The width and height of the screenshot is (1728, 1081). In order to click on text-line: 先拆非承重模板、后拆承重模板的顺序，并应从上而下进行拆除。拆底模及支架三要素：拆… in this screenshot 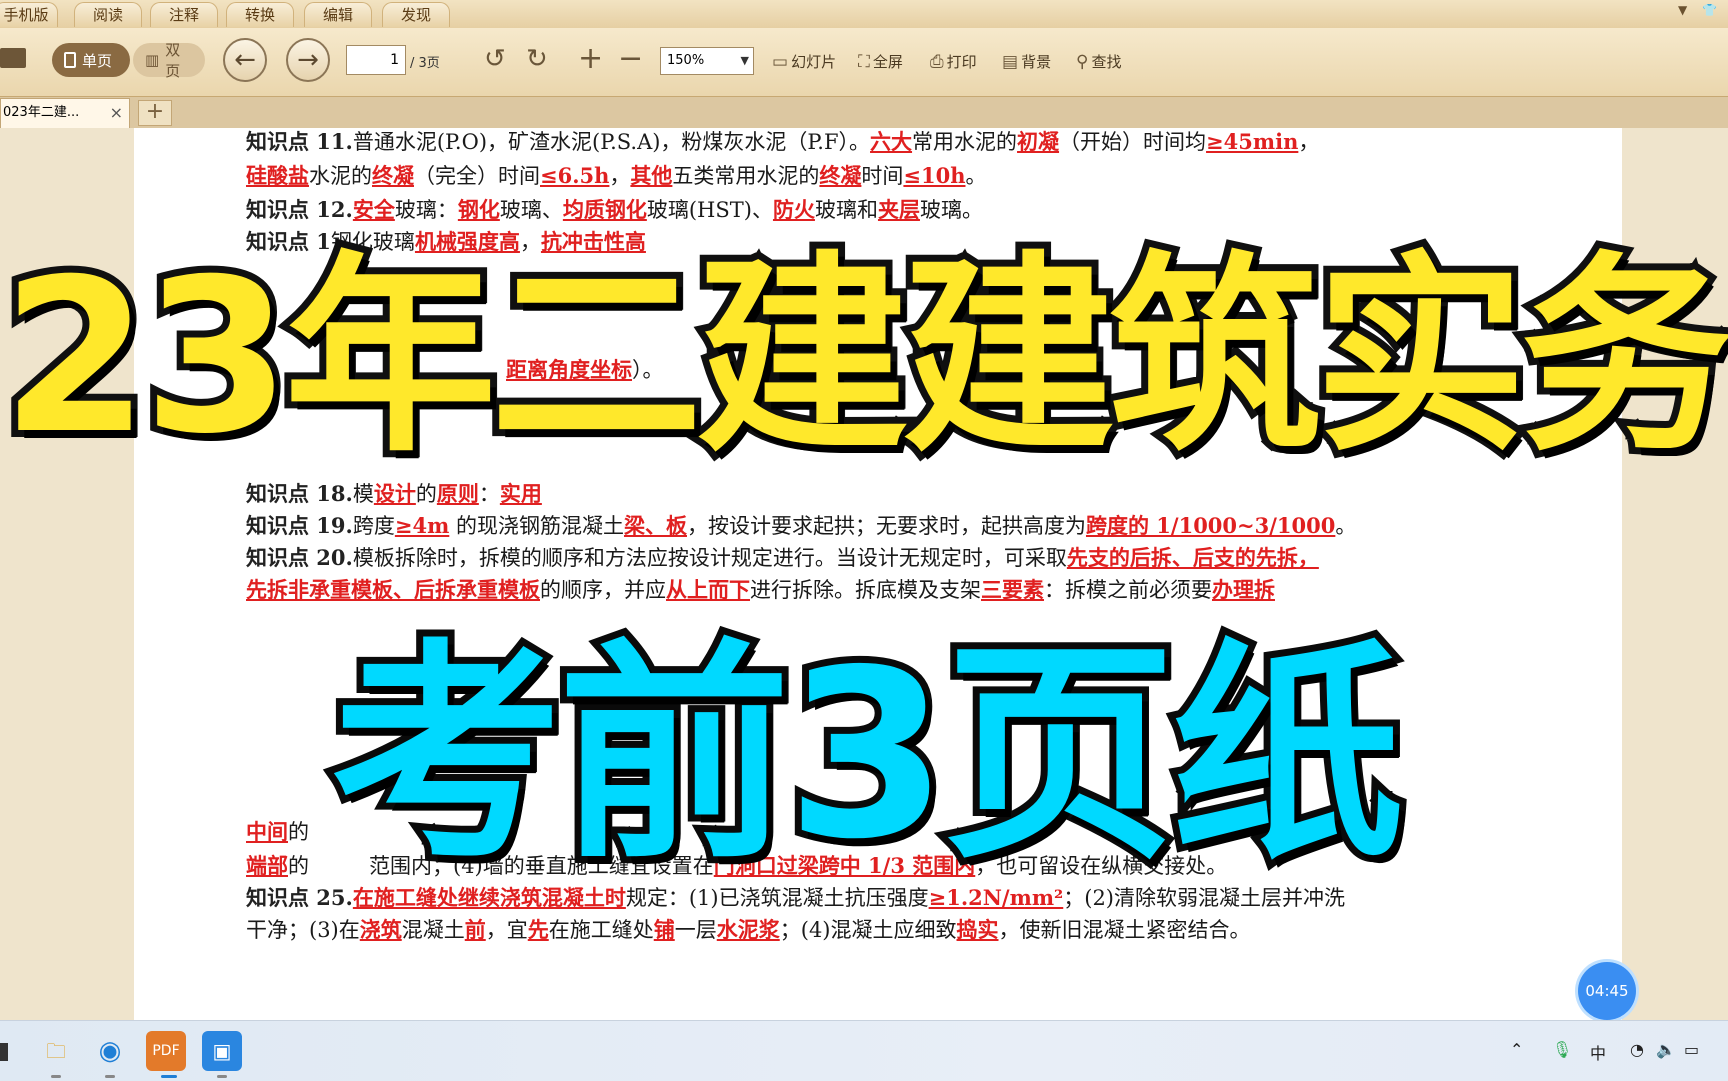, I will do `click(760, 589)`.